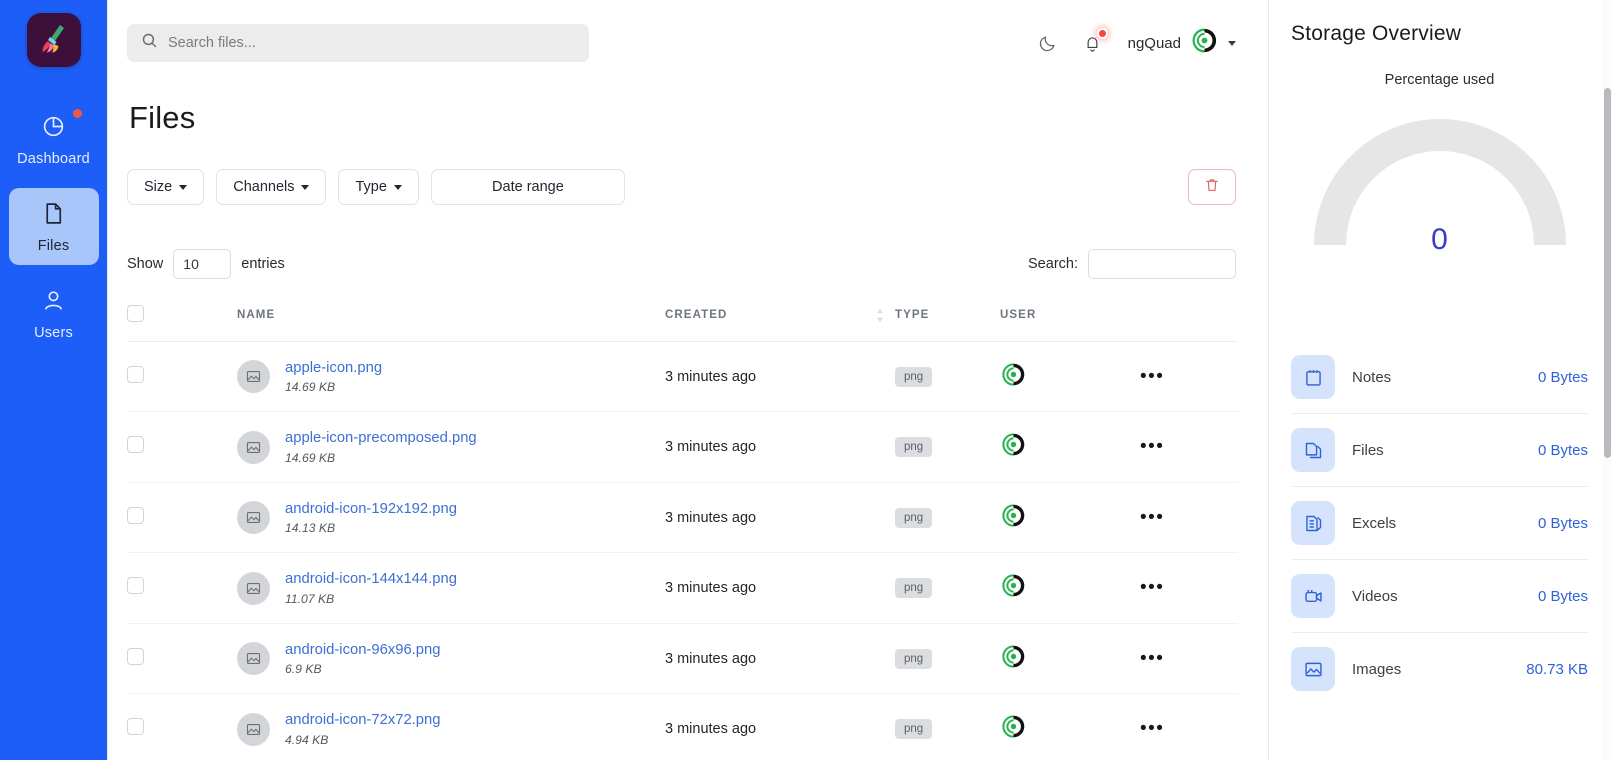 The height and width of the screenshot is (760, 1612). What do you see at coordinates (1372, 377) in the screenshot?
I see `storage-row-label: Notes` at bounding box center [1372, 377].